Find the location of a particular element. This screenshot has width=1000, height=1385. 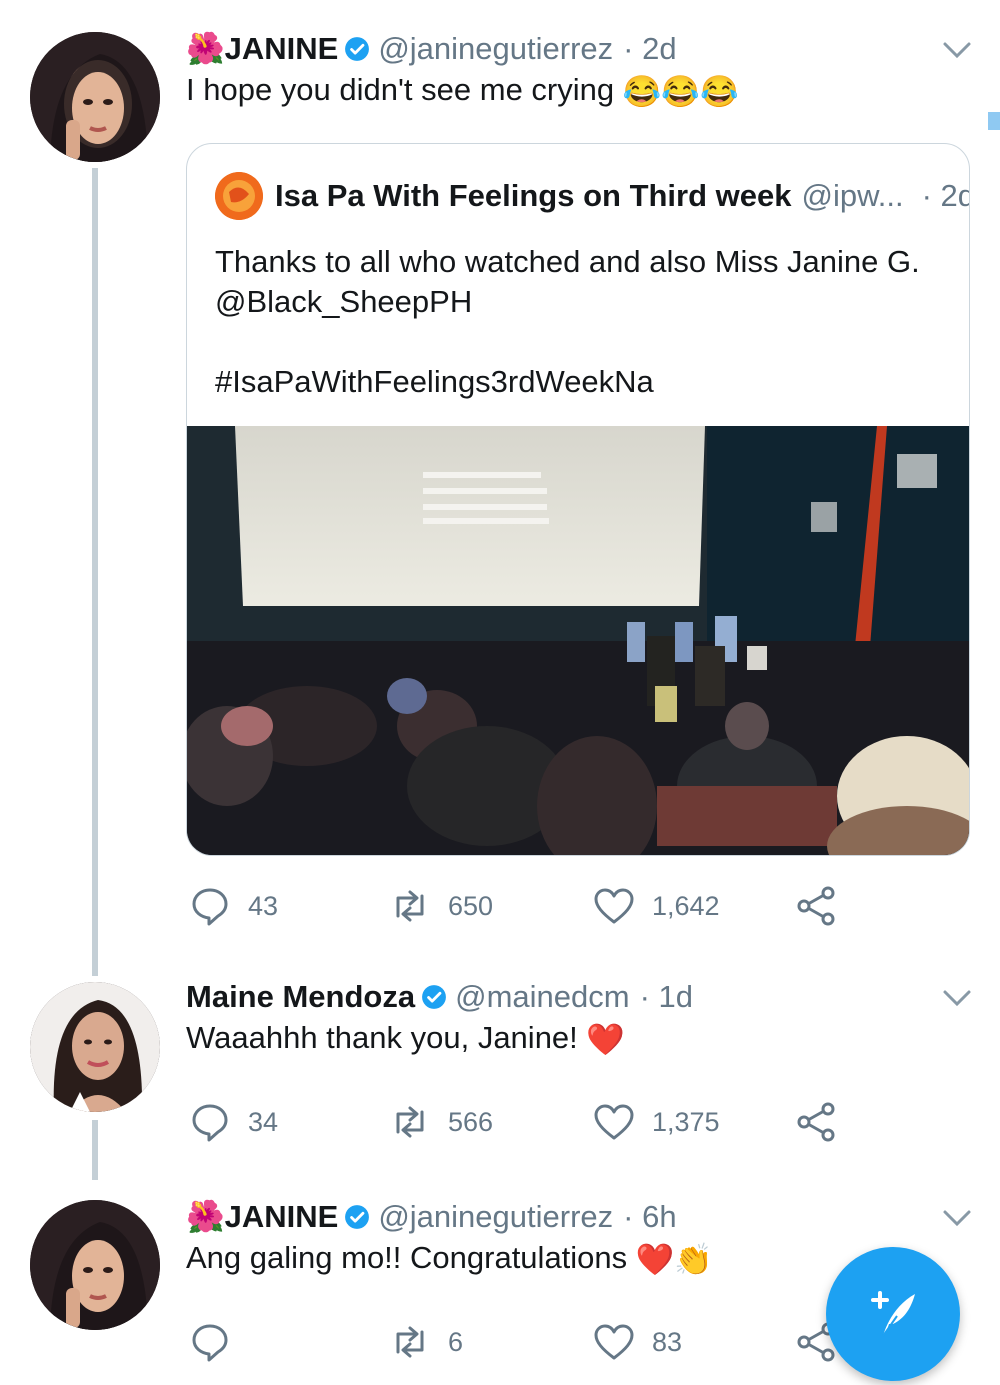

like-count: 1,642 is located at coordinates (686, 905).